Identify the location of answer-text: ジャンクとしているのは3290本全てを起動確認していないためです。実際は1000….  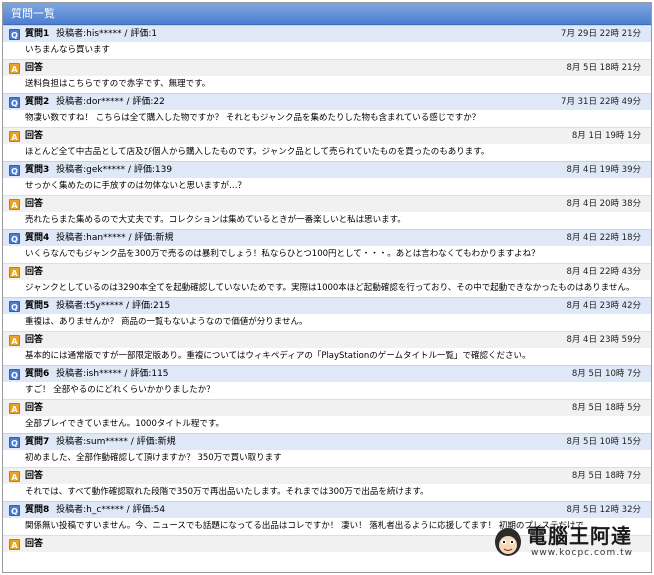
(327, 288).